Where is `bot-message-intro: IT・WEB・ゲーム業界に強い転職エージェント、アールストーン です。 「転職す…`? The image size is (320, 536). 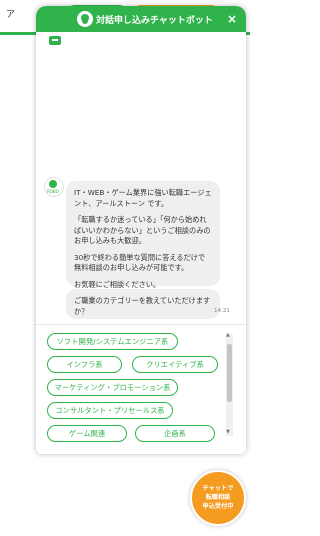 bot-message-intro: IT・WEB・ゲーム業界に強い転職エージェント、アールストーン です。 「転職す… is located at coordinates (143, 235).